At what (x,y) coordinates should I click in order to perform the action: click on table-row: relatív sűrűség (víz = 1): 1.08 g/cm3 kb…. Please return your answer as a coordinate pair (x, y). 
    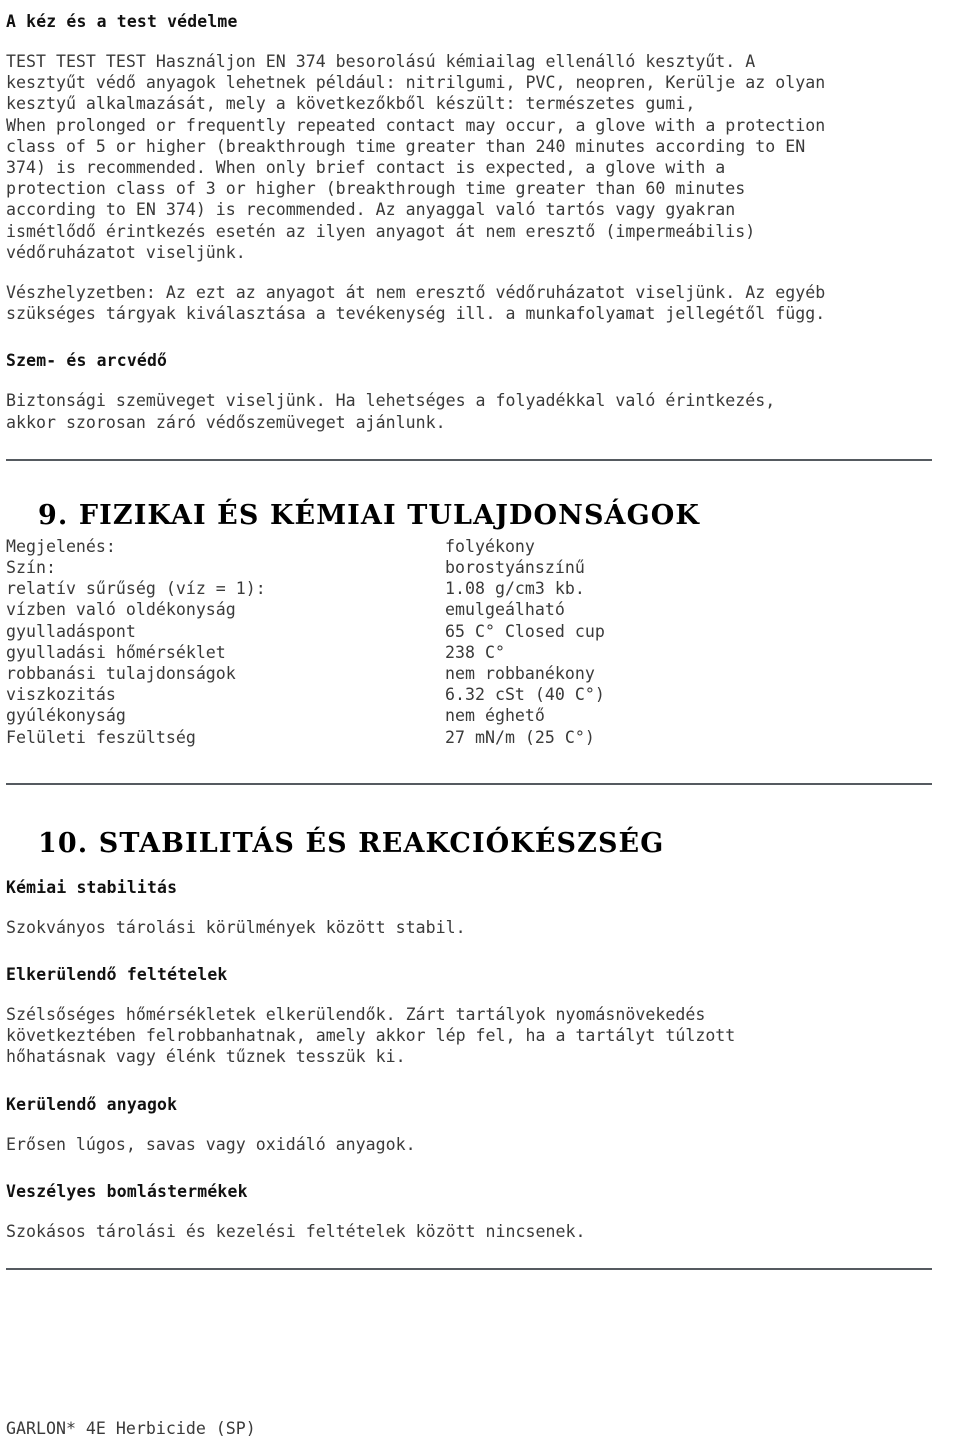
    Looking at the image, I should click on (480, 588).